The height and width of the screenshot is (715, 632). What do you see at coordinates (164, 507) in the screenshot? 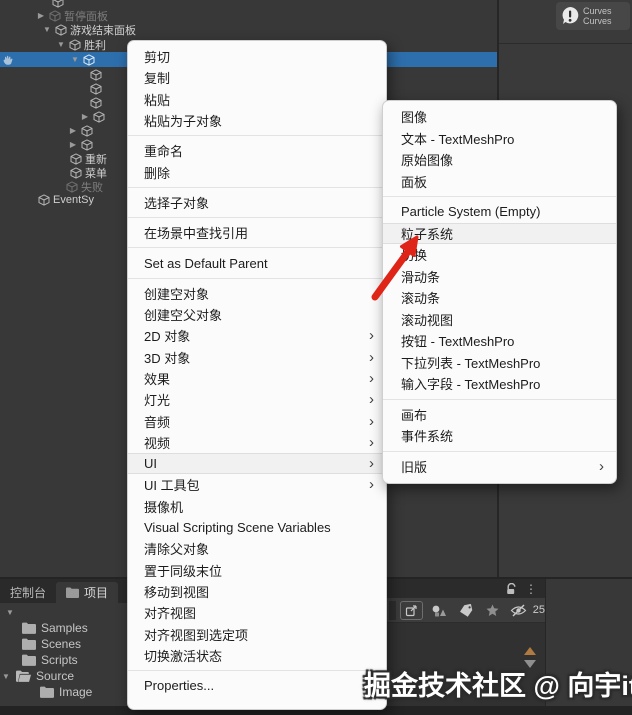
I see `menu-item-label: 摄像机` at bounding box center [164, 507].